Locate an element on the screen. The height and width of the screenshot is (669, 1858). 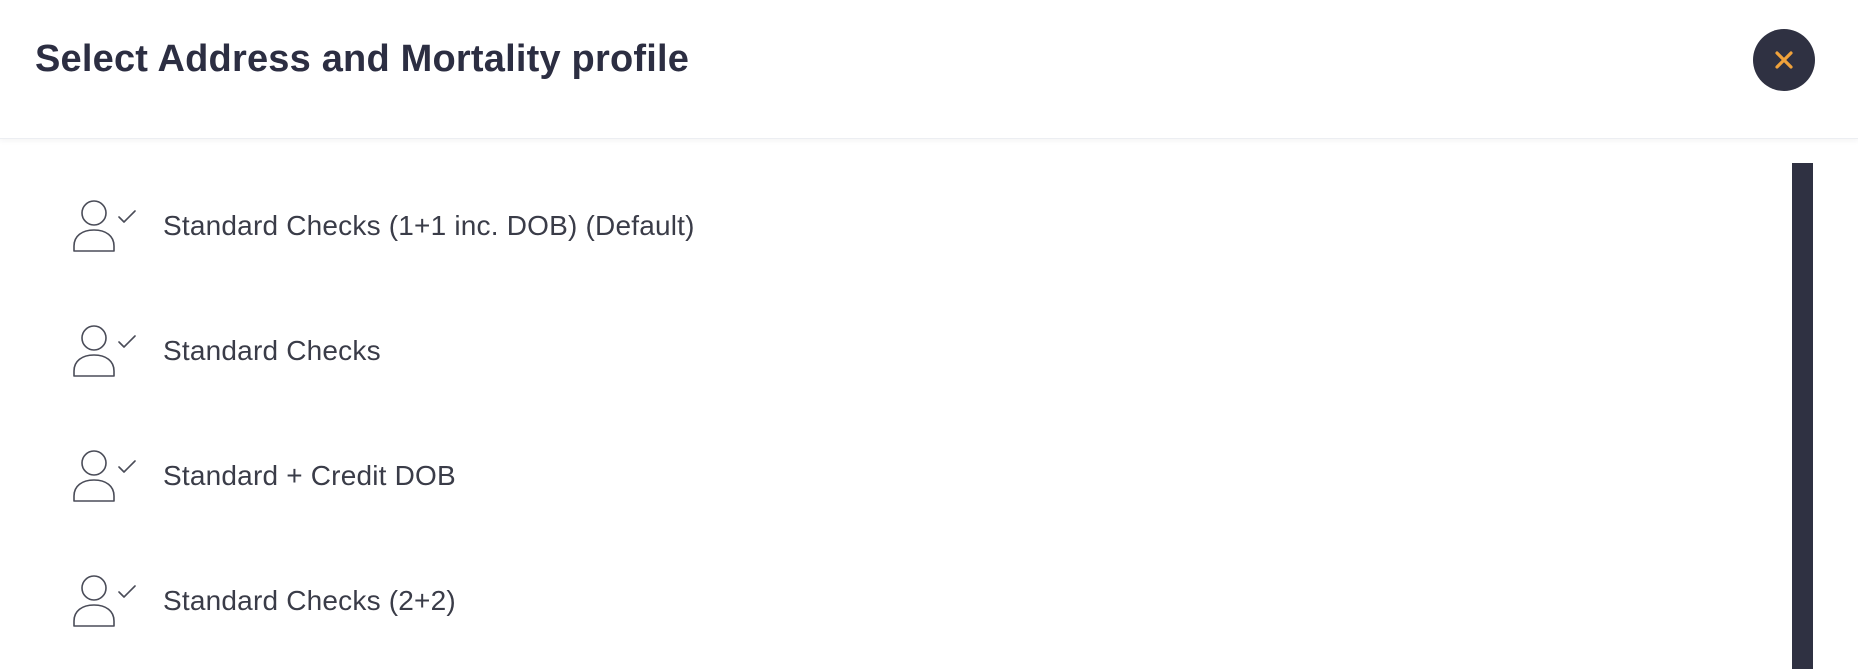
scrollbar-track is located at coordinates (1802, 416).